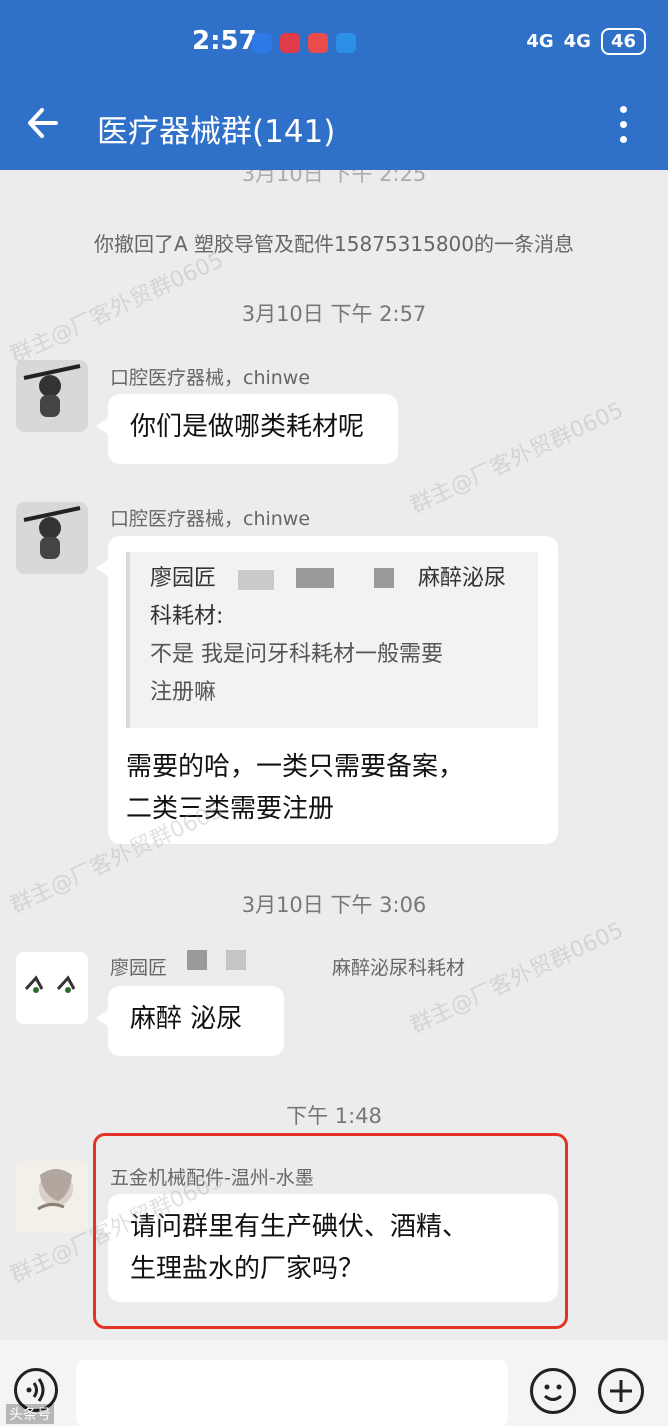  I want to click on message-bubble: 麻醉 泌尿, so click(190, 1021).